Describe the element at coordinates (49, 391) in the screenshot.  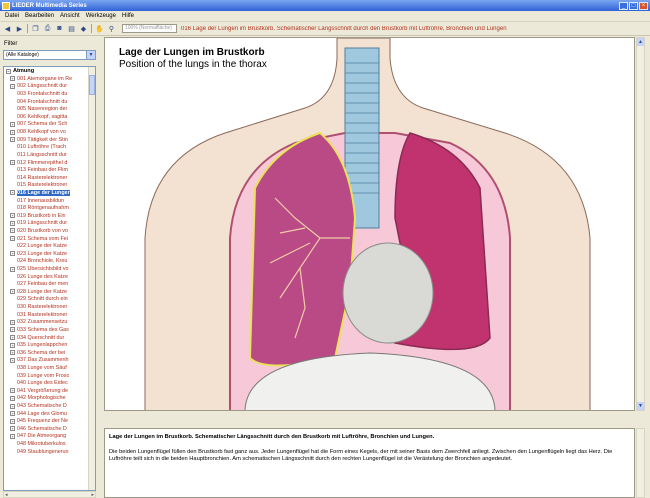
I see `tree-item: +041 Vergrößerung de` at that location.